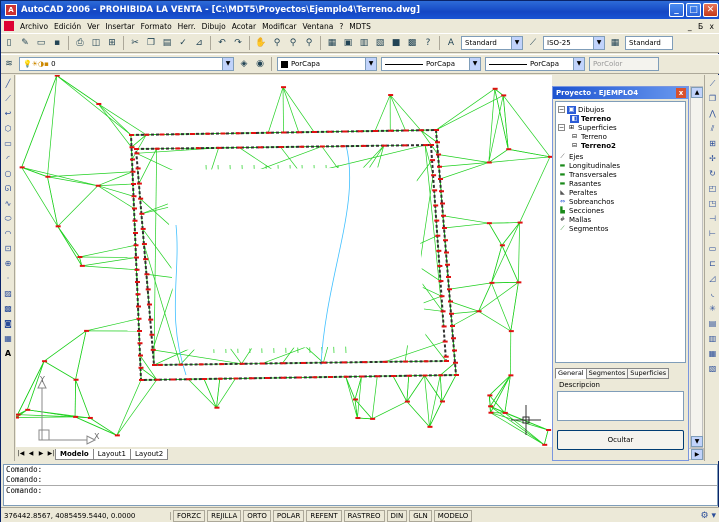 This screenshot has width=719, height=522. What do you see at coordinates (360, 490) in the screenshot?
I see `command-input: Comando:` at bounding box center [360, 490].